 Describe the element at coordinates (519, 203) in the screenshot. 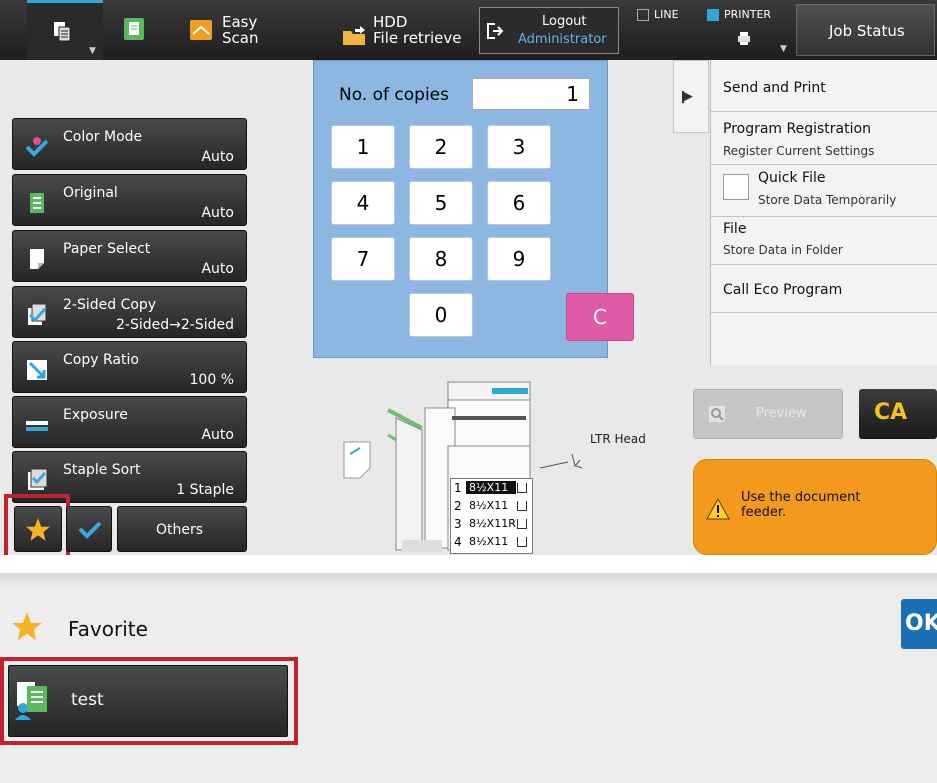

I see `keypad-key-6: 6` at that location.